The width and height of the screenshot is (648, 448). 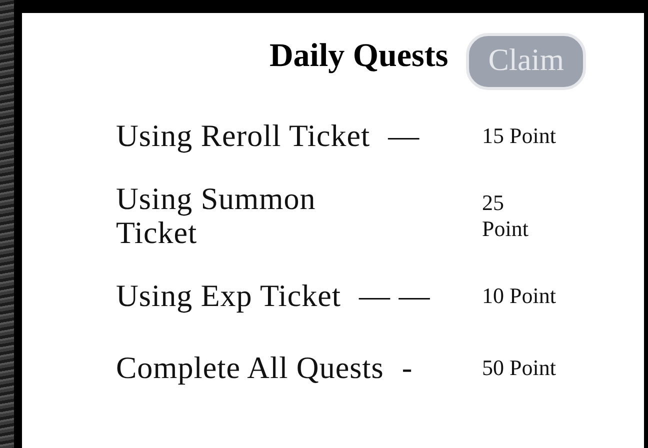 What do you see at coordinates (216, 216) in the screenshot?
I see `quest-name: Using Summon Ticket` at bounding box center [216, 216].